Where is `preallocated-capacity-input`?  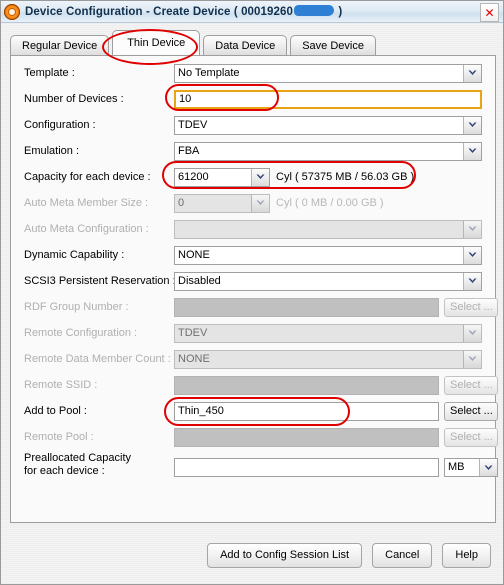 preallocated-capacity-input is located at coordinates (306, 467).